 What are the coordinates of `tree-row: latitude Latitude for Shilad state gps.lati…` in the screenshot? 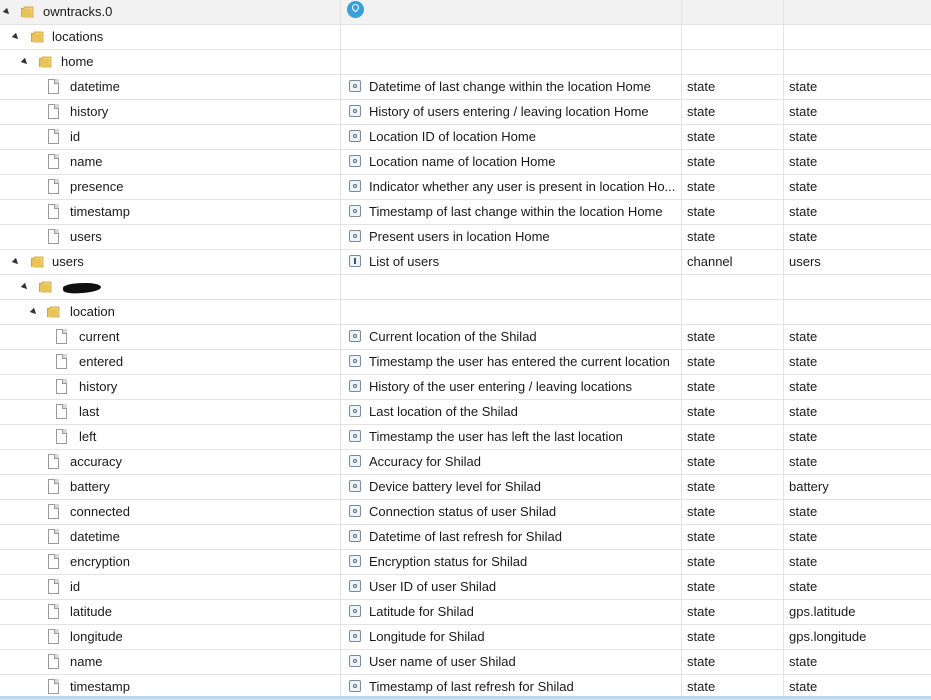 It's located at (465, 612).